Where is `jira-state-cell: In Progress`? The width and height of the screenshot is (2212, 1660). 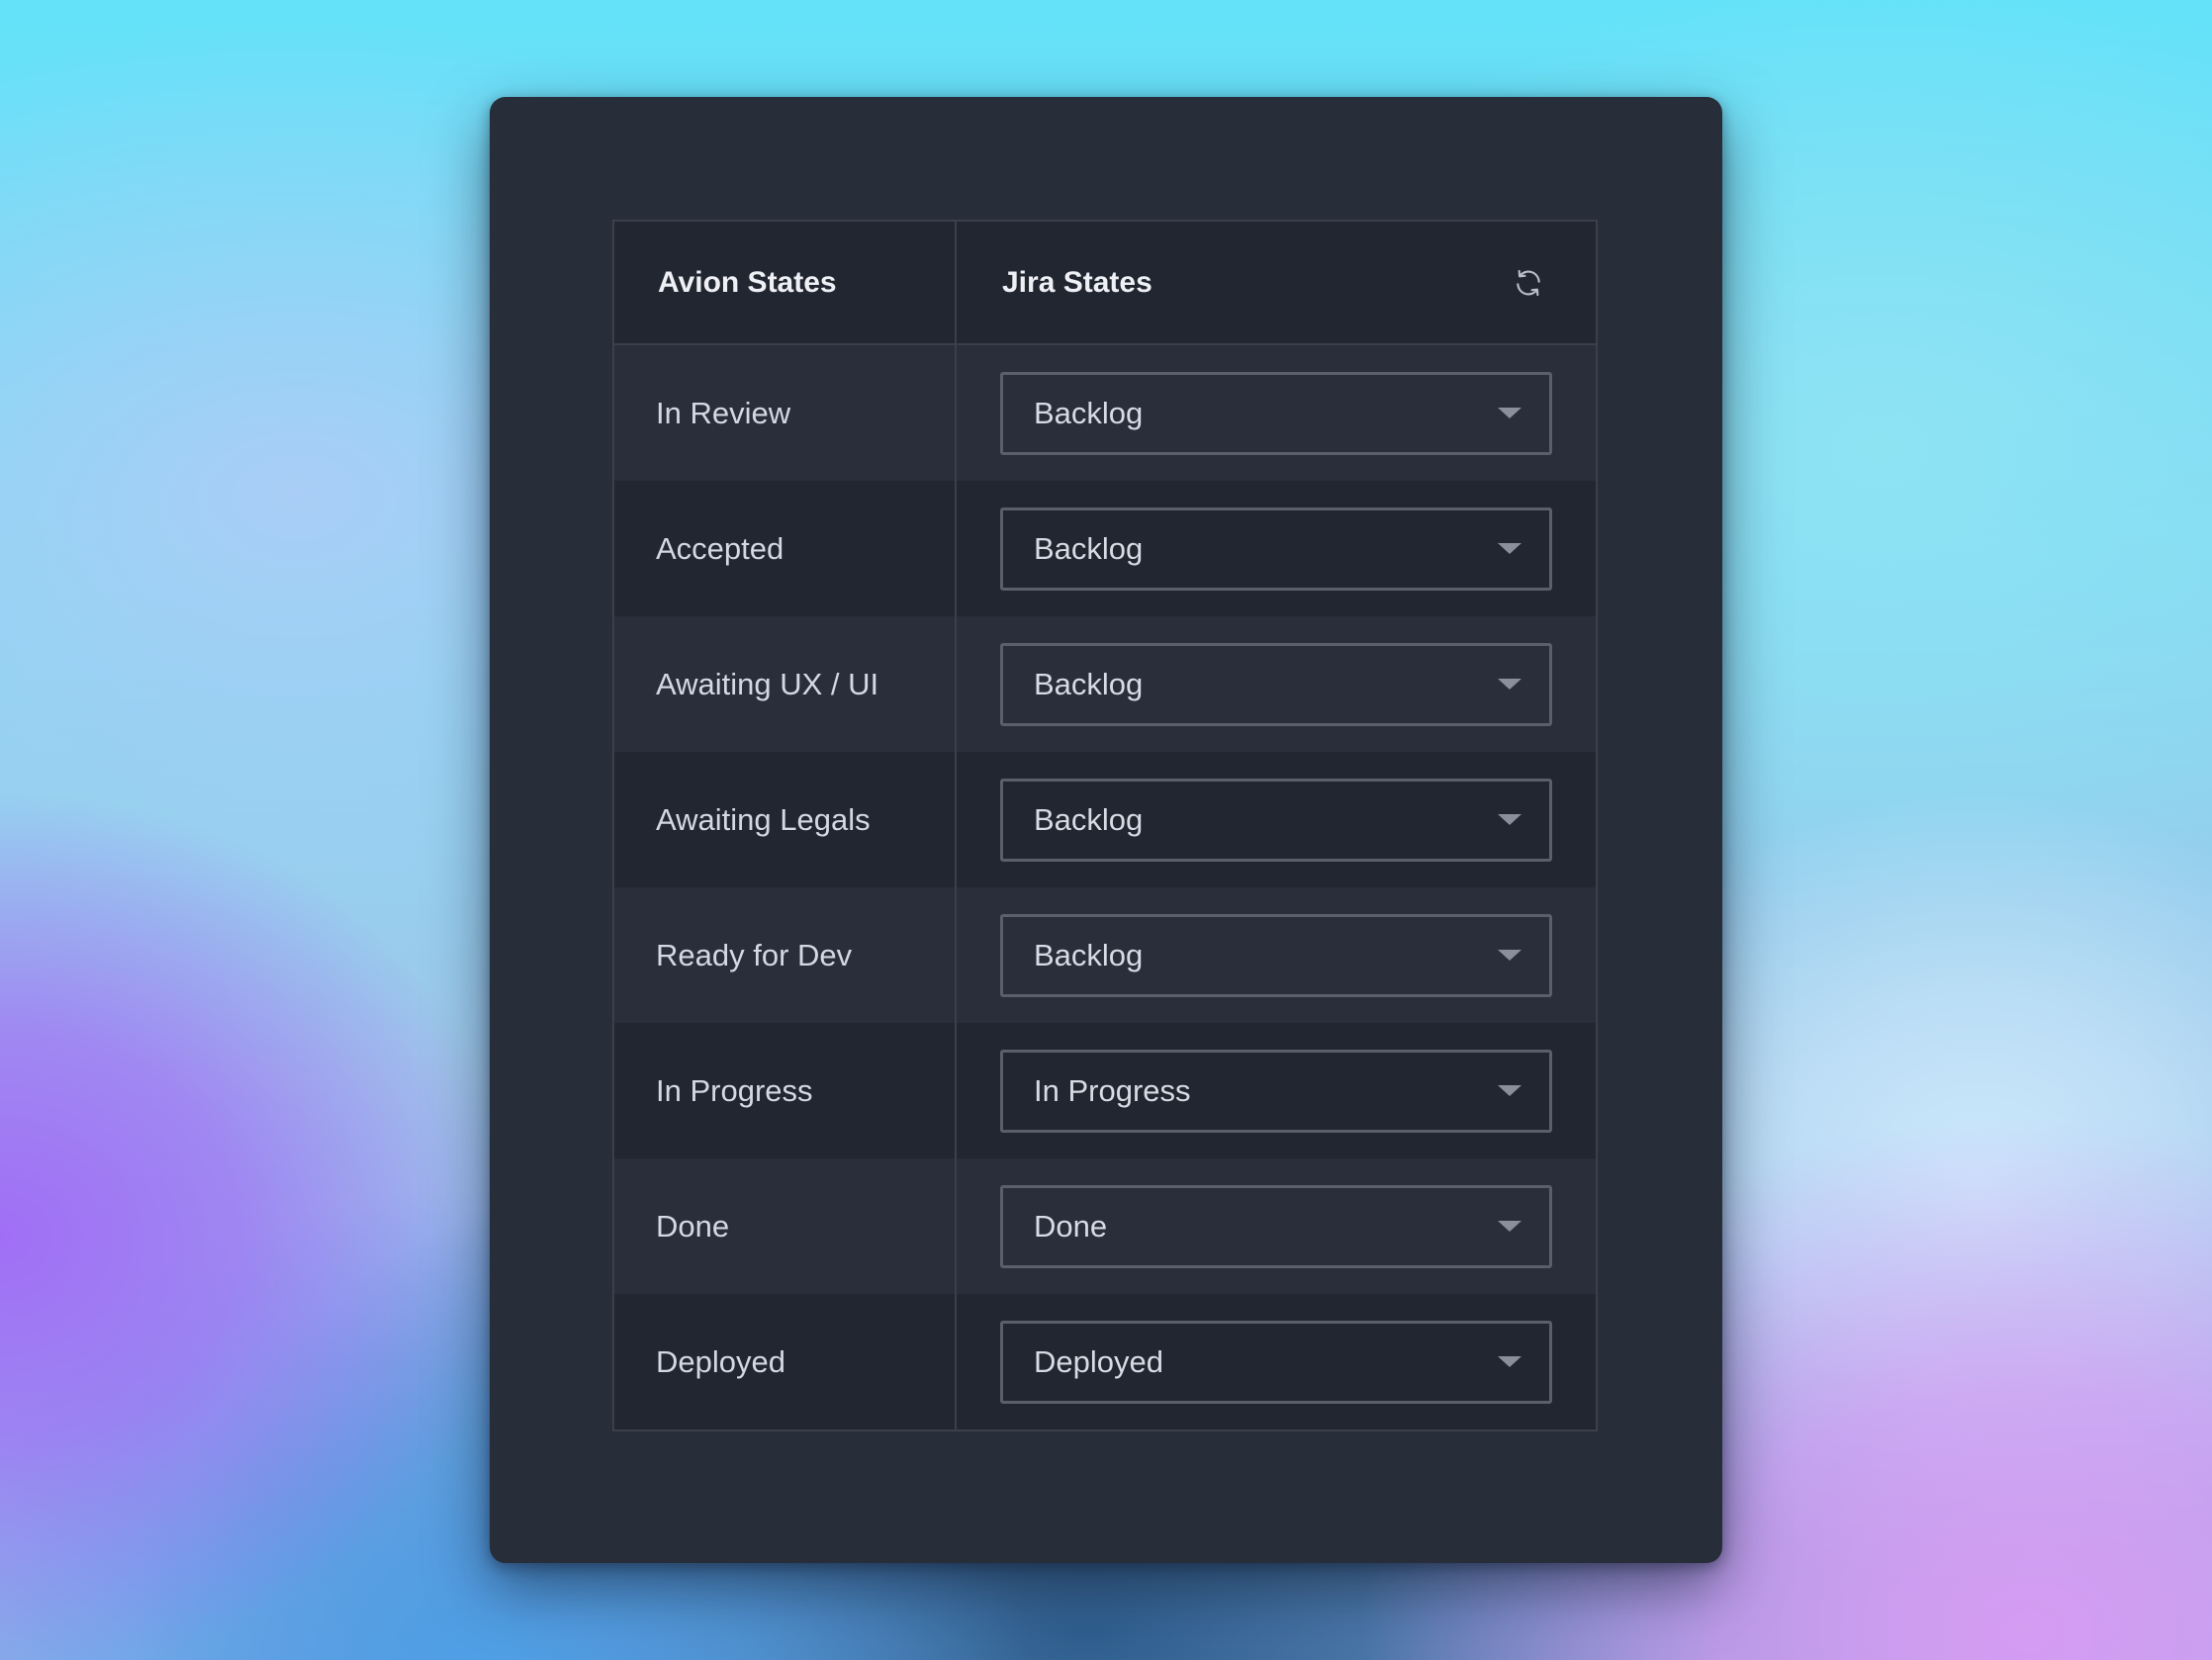
jira-state-cell: In Progress is located at coordinates (1276, 1090).